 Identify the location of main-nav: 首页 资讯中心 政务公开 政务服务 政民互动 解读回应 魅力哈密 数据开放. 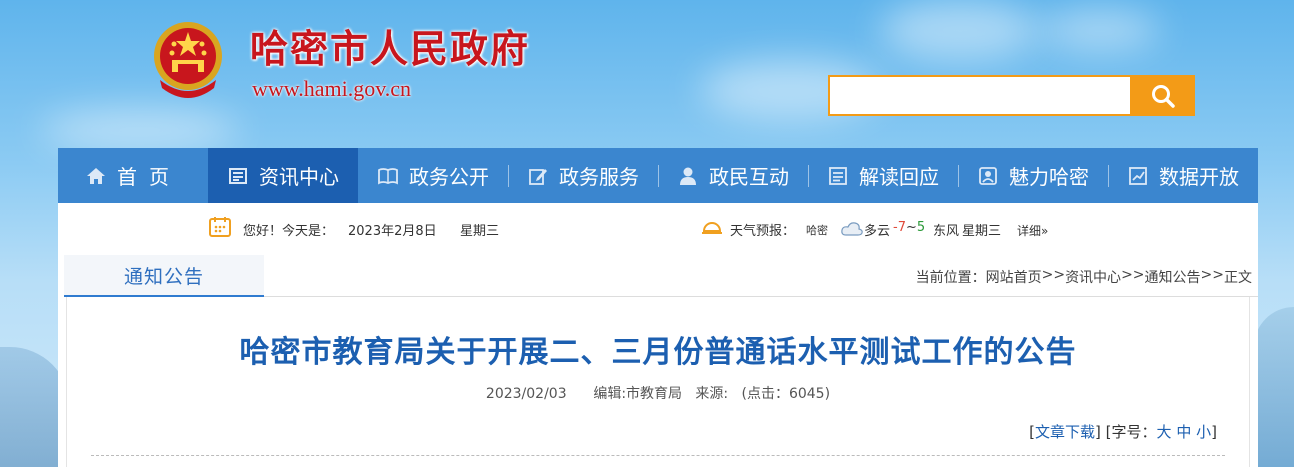
(658, 175).